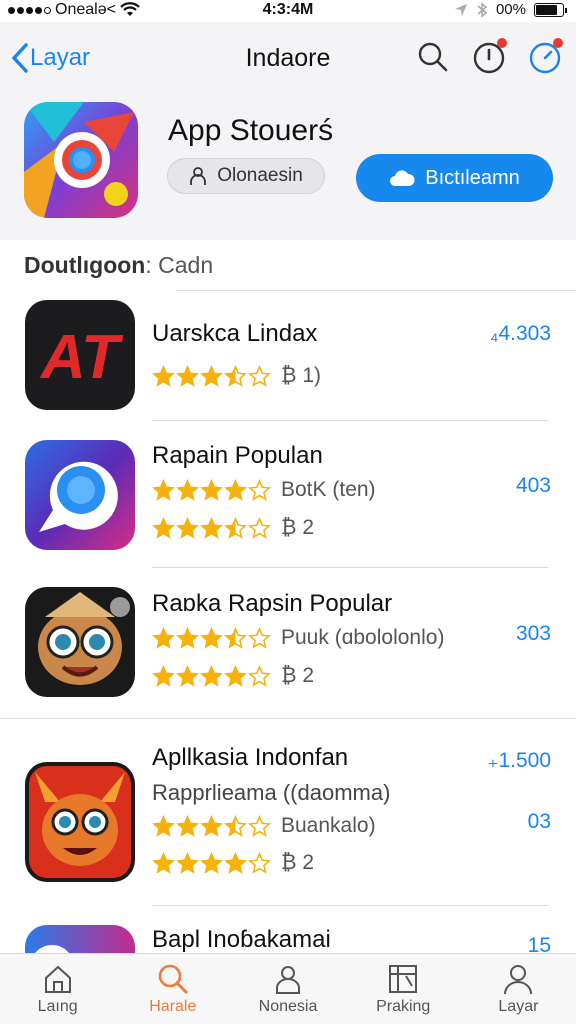 Image resolution: width=576 pixels, height=1024 pixels. I want to click on charts-icon, so click(403, 979).